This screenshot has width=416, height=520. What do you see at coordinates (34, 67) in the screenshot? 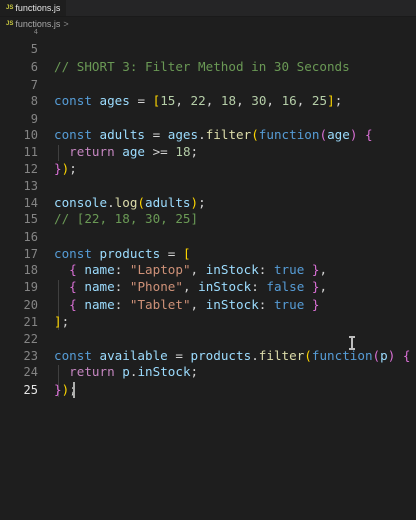
I see `line-number: 6` at bounding box center [34, 67].